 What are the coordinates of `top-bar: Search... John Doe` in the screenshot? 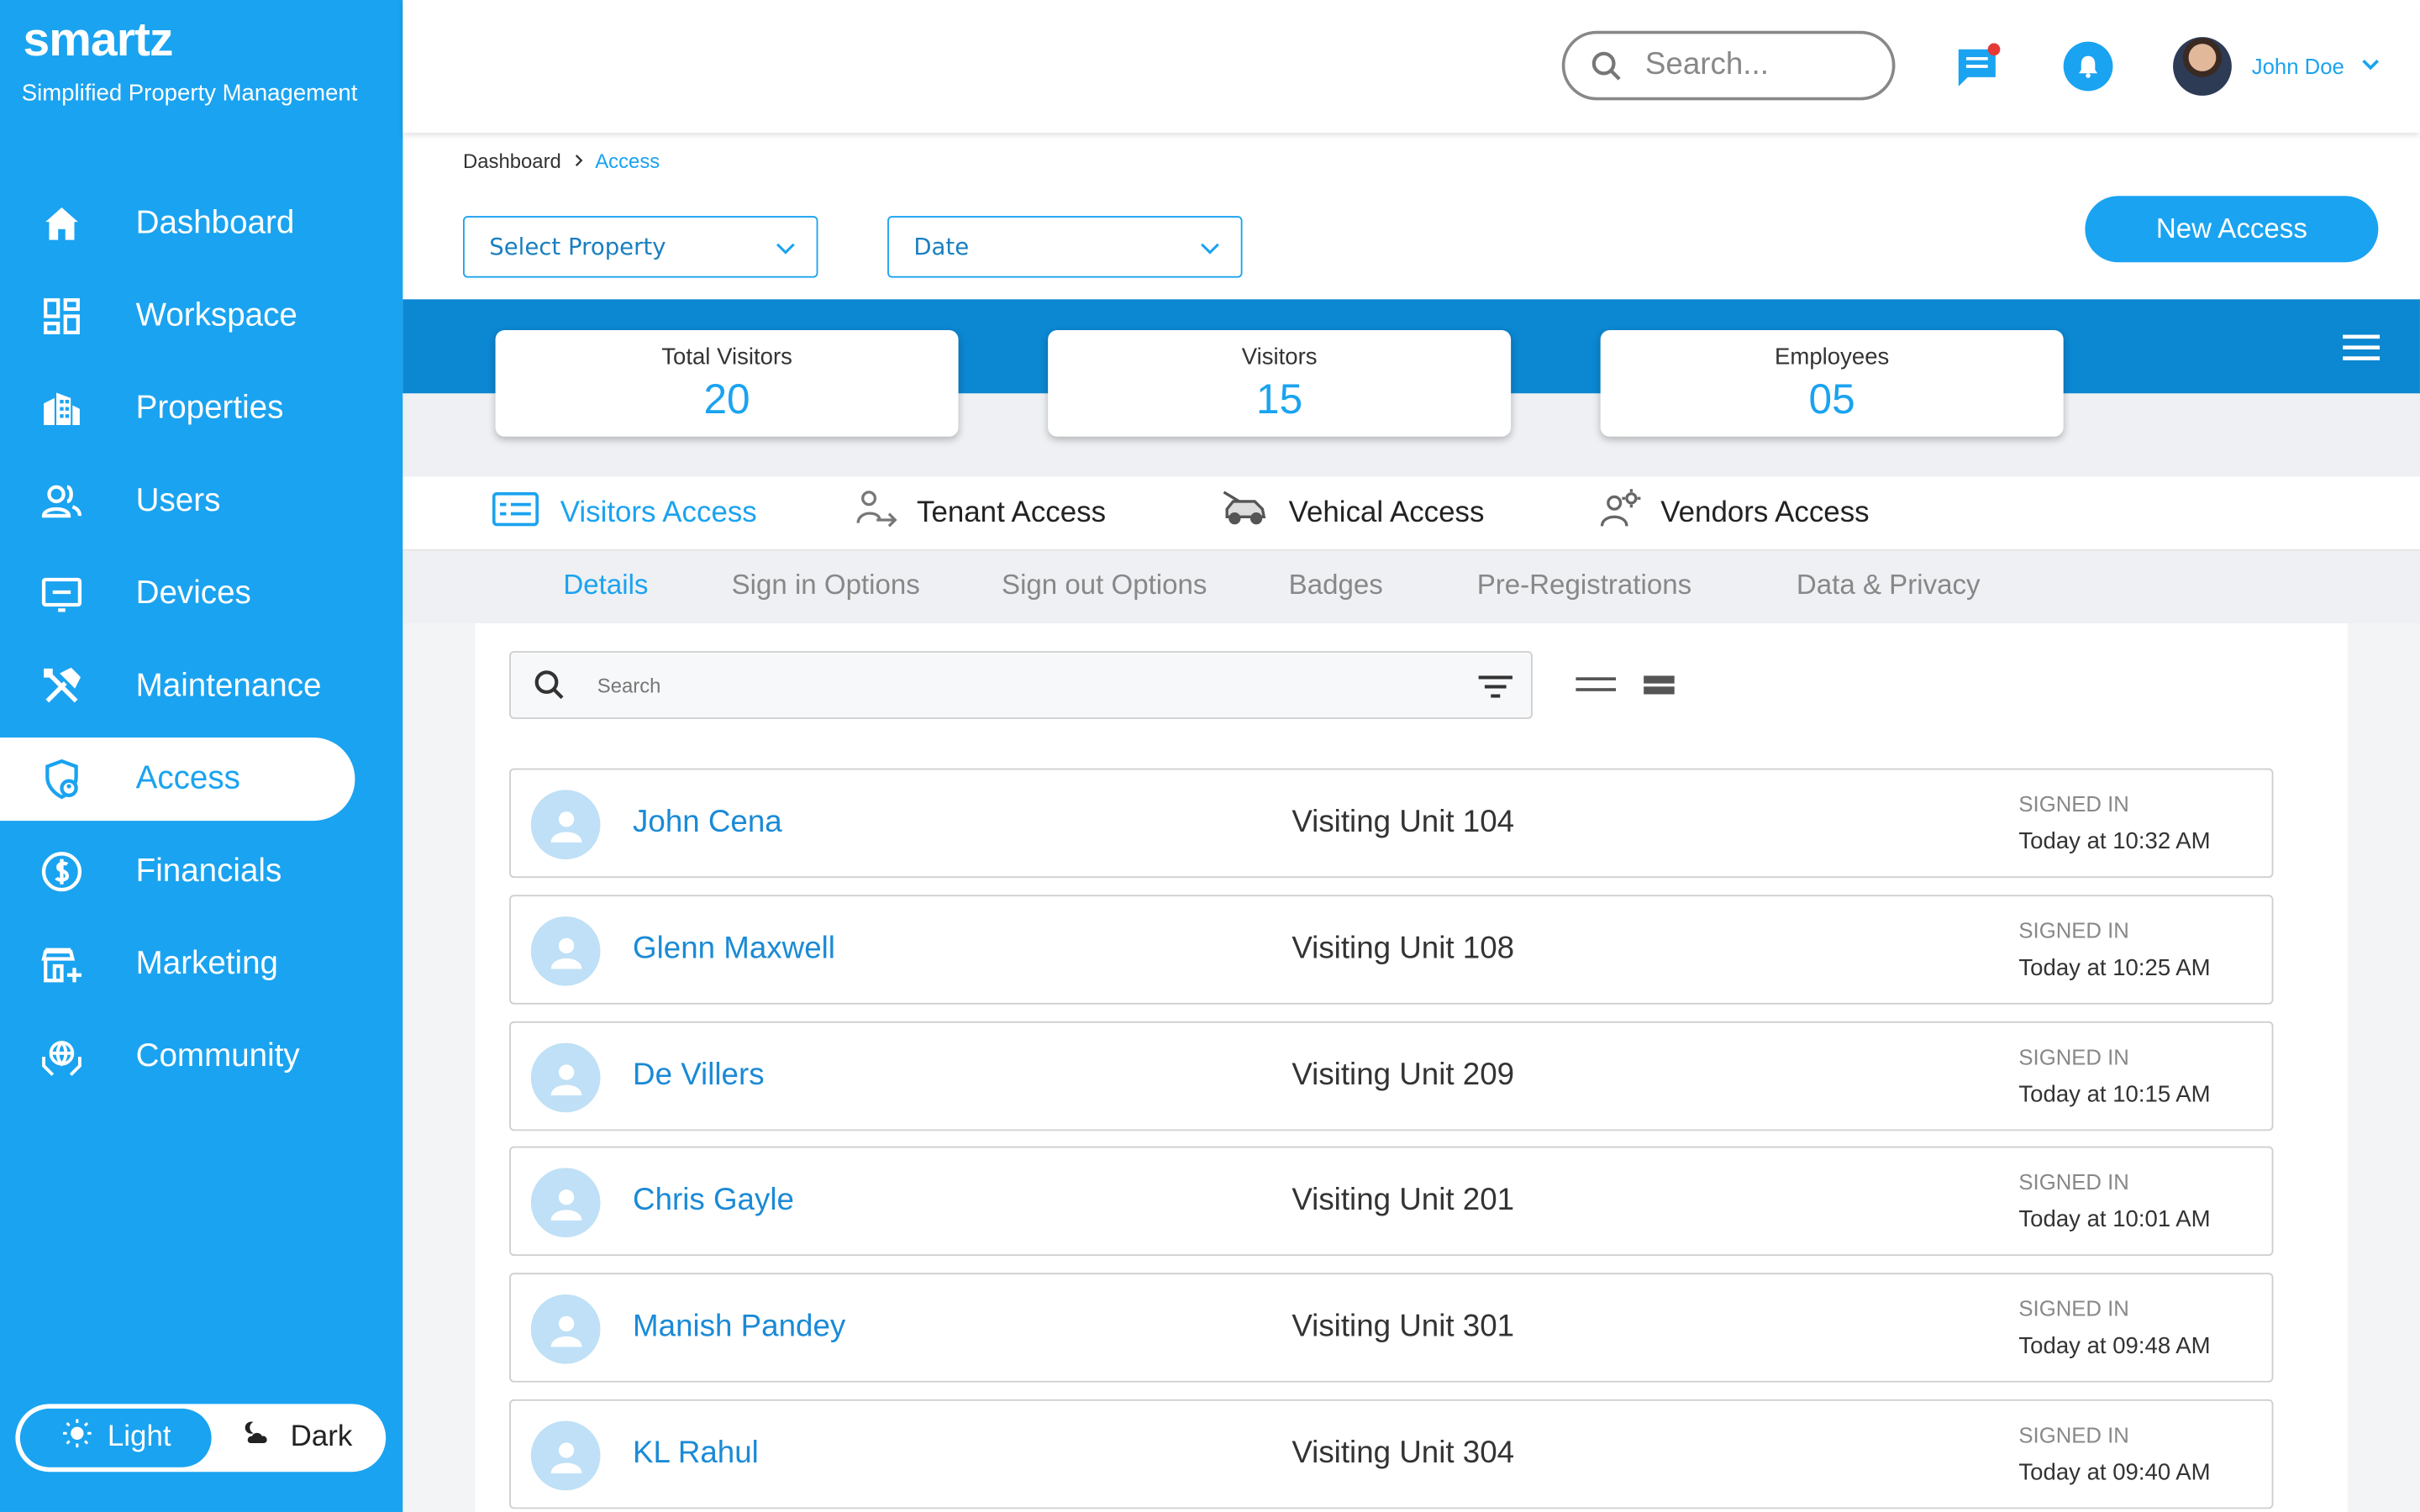 It's located at (1411, 66).